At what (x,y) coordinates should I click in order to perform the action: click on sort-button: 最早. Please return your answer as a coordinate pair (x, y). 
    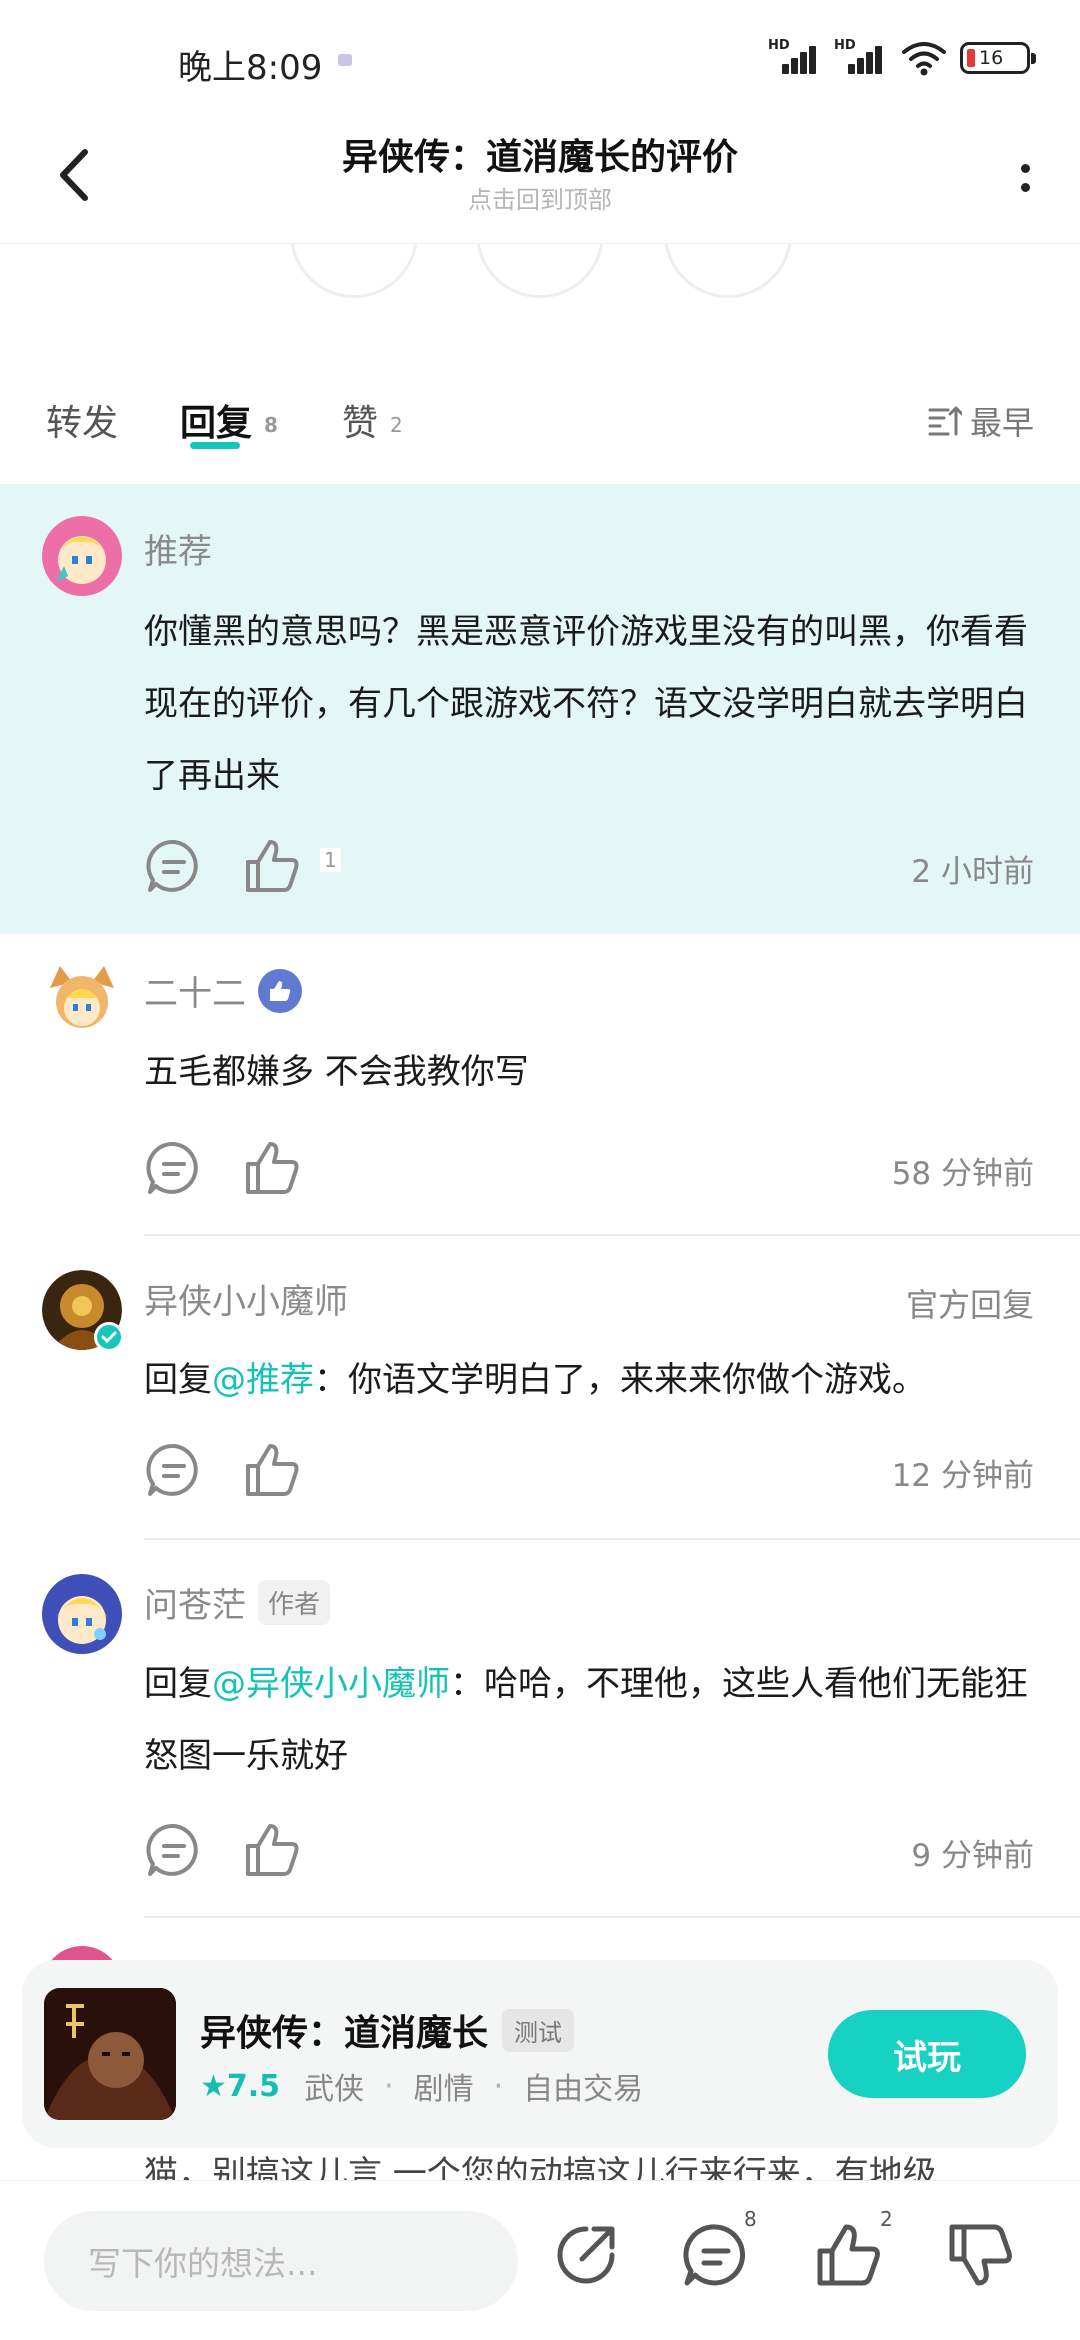
    Looking at the image, I should click on (981, 421).